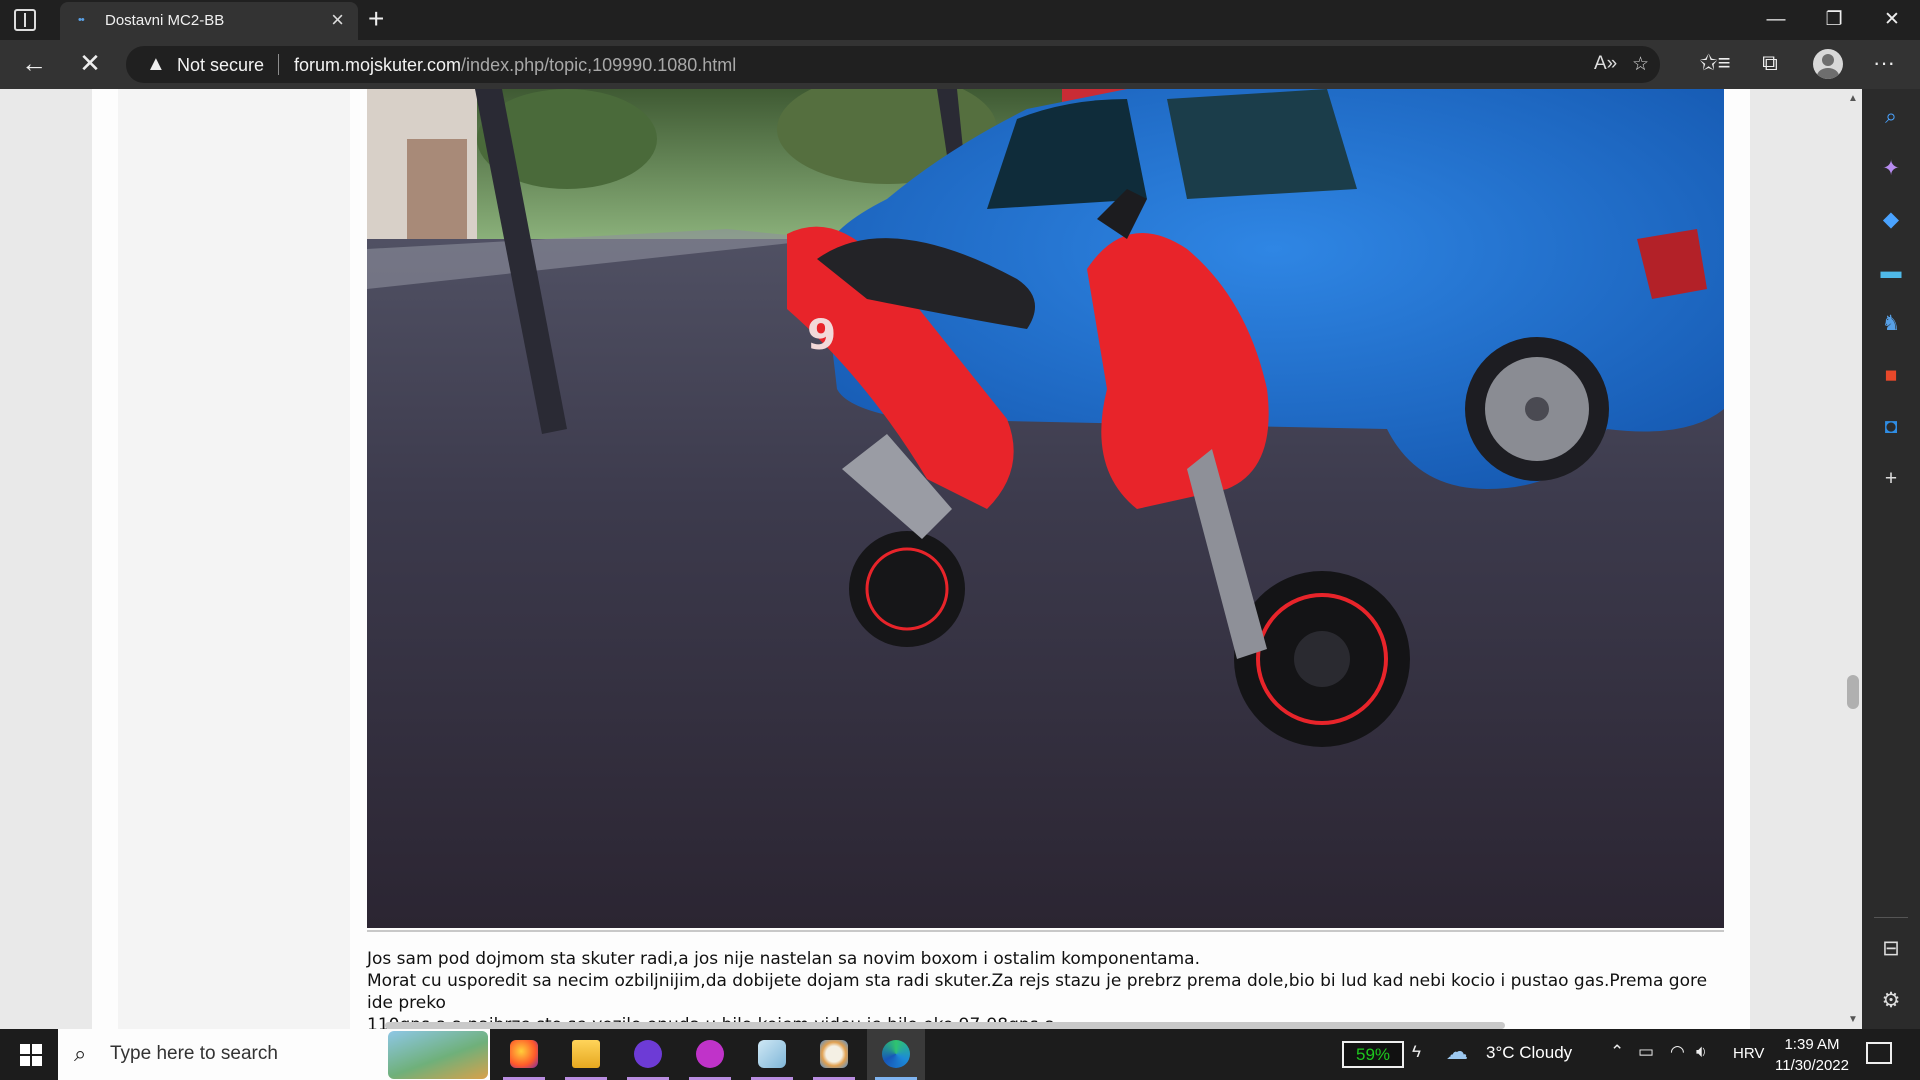  I want to click on add-favorite-icon: ☆, so click(1640, 64).